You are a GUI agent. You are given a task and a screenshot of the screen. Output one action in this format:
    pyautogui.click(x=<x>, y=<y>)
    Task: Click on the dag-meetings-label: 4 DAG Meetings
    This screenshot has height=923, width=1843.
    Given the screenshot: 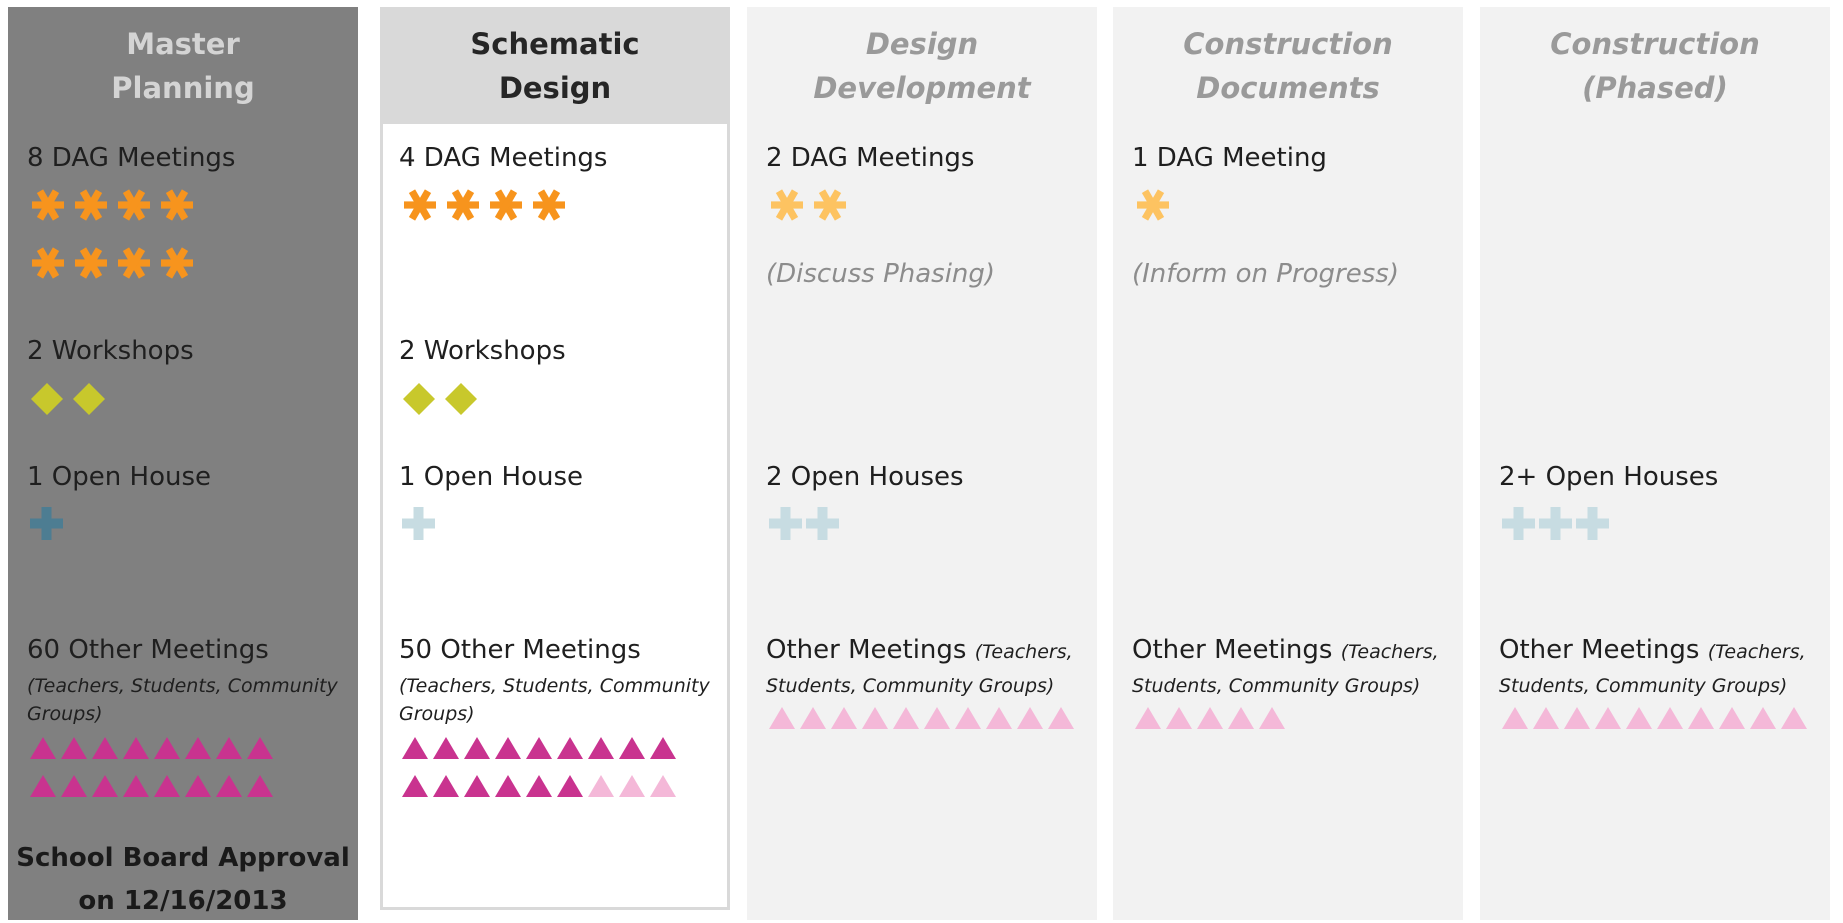 What is the action you would take?
    pyautogui.click(x=503, y=158)
    